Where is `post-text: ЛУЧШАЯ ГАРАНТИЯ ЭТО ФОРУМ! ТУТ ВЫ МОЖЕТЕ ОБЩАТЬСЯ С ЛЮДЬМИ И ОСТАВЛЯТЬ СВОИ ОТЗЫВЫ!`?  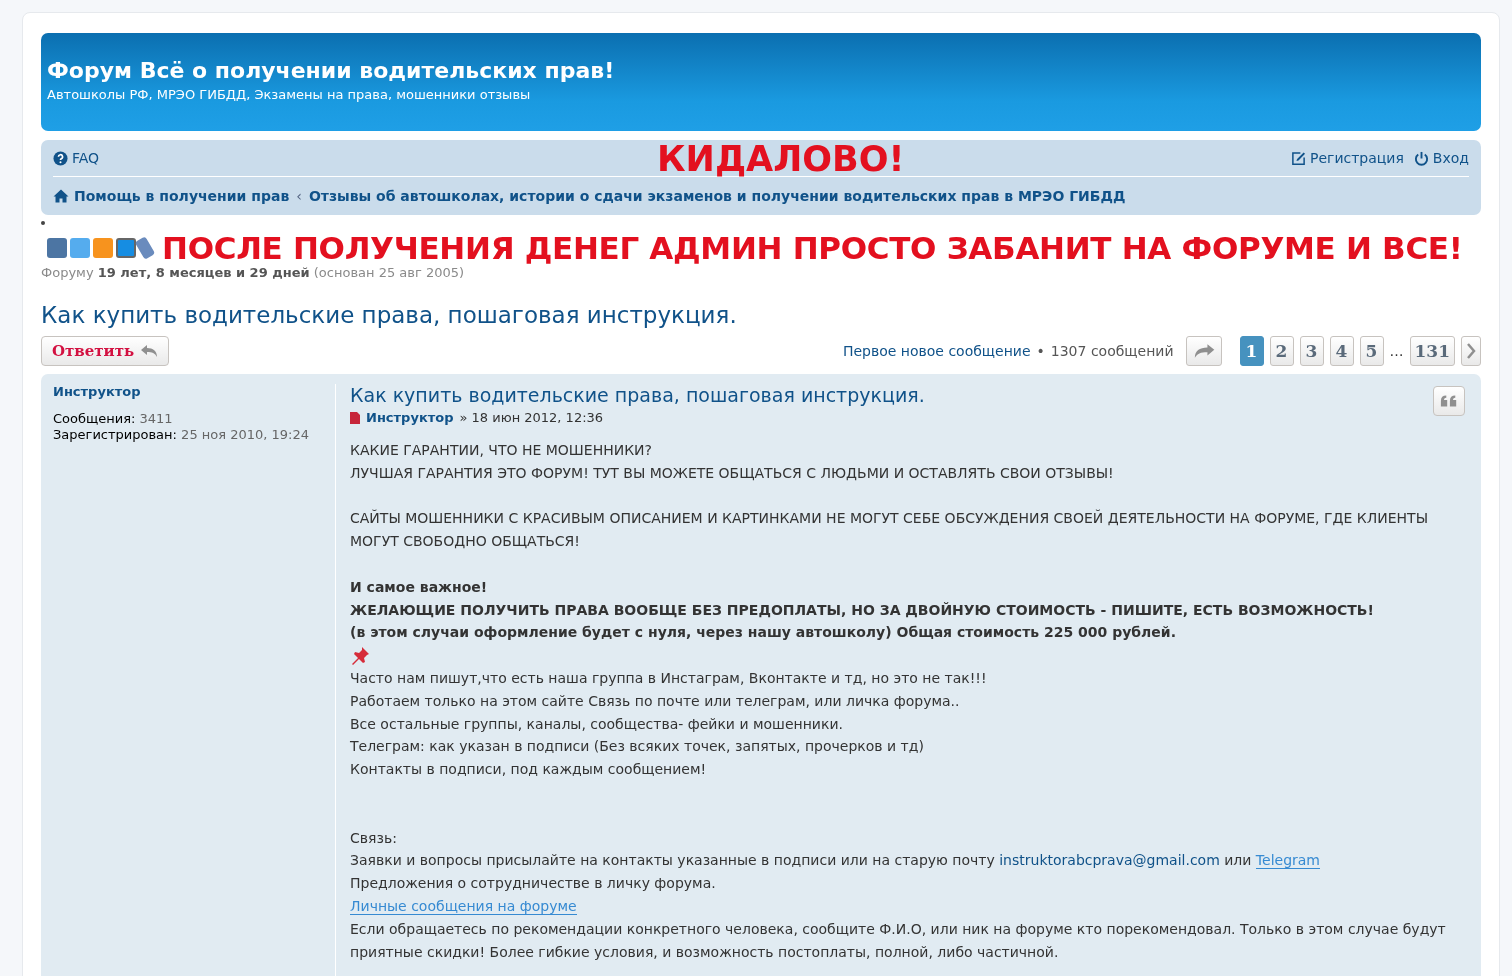 post-text: ЛУЧШАЯ ГАРАНТИЯ ЭТО ФОРУМ! ТУТ ВЫ МОЖЕТЕ ОБЩАТЬСЯ С ЛЮДЬМИ И ОСТАВЛЯТЬ СВОИ ОТЗЫВЫ! is located at coordinates (732, 473).